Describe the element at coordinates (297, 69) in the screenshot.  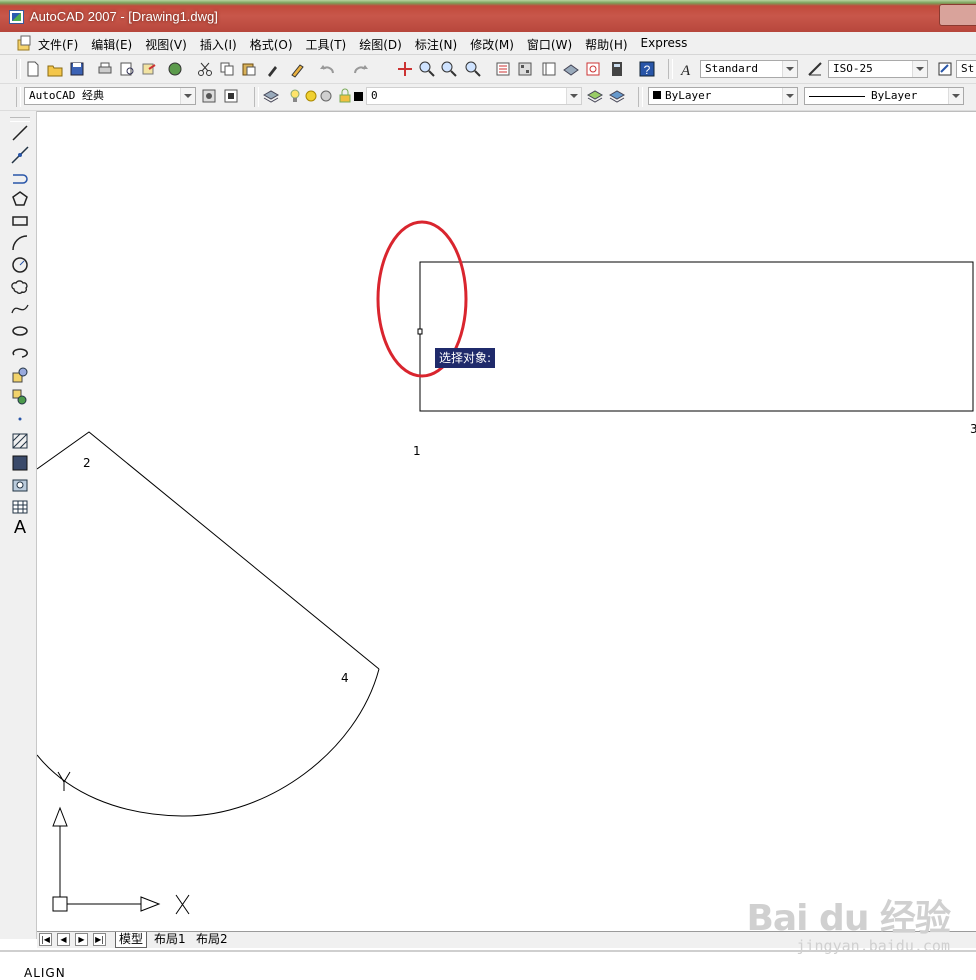
I see `block-editor-icon` at that location.